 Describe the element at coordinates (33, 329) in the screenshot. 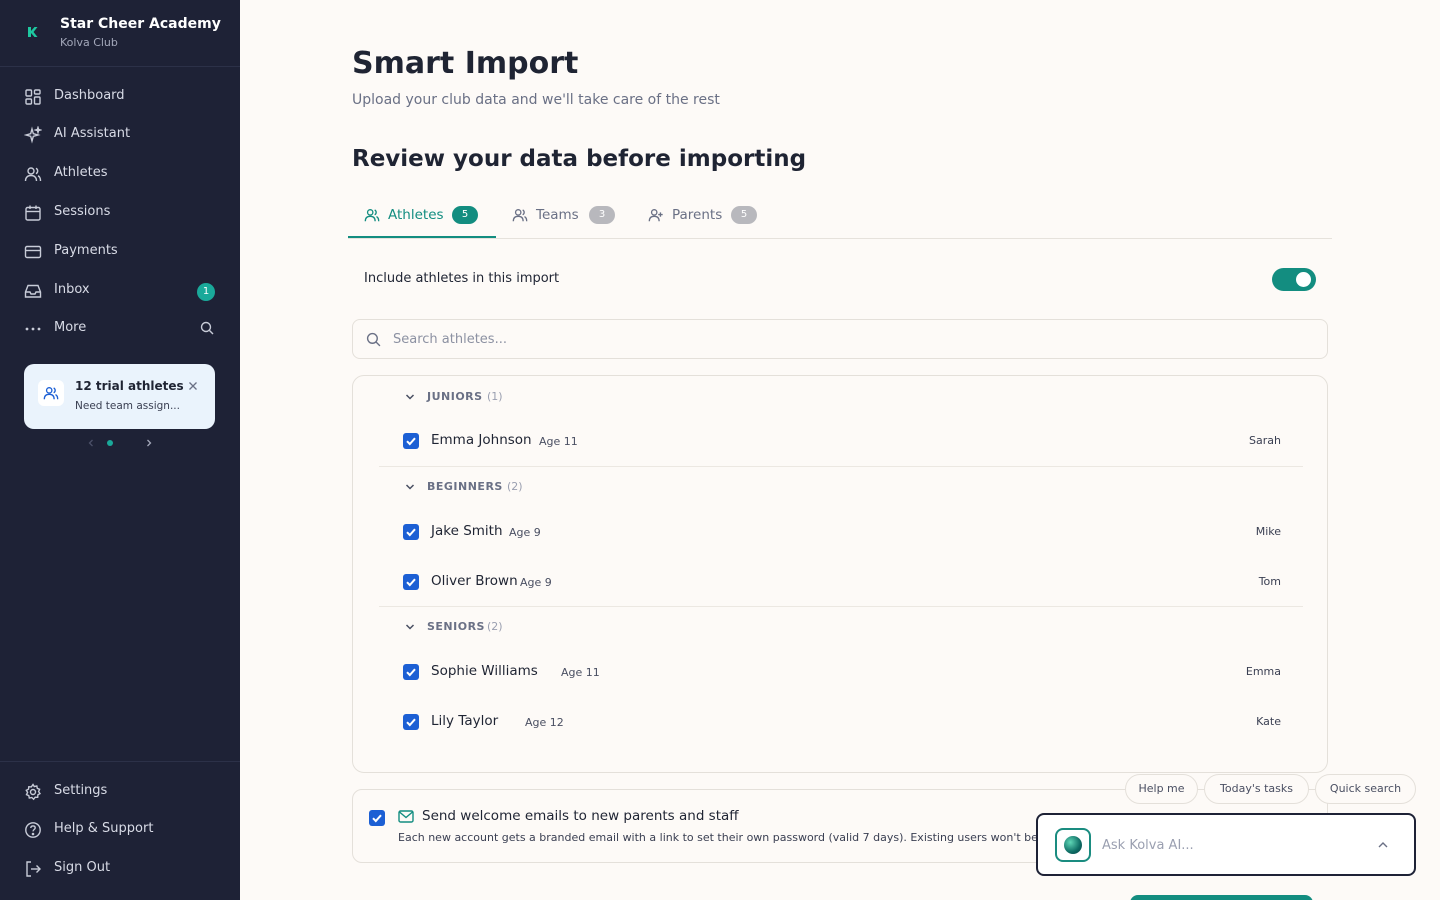

I see `more-dots-icon` at that location.